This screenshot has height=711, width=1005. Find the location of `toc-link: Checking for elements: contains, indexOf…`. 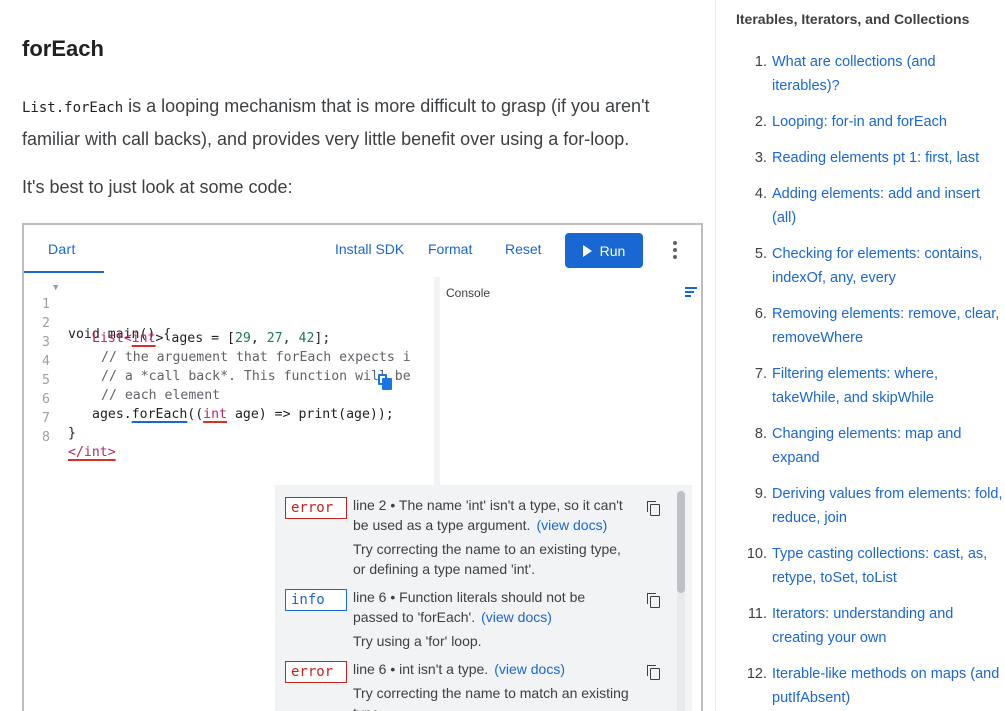

toc-link: Checking for elements: contains, indexOf… is located at coordinates (888, 266).